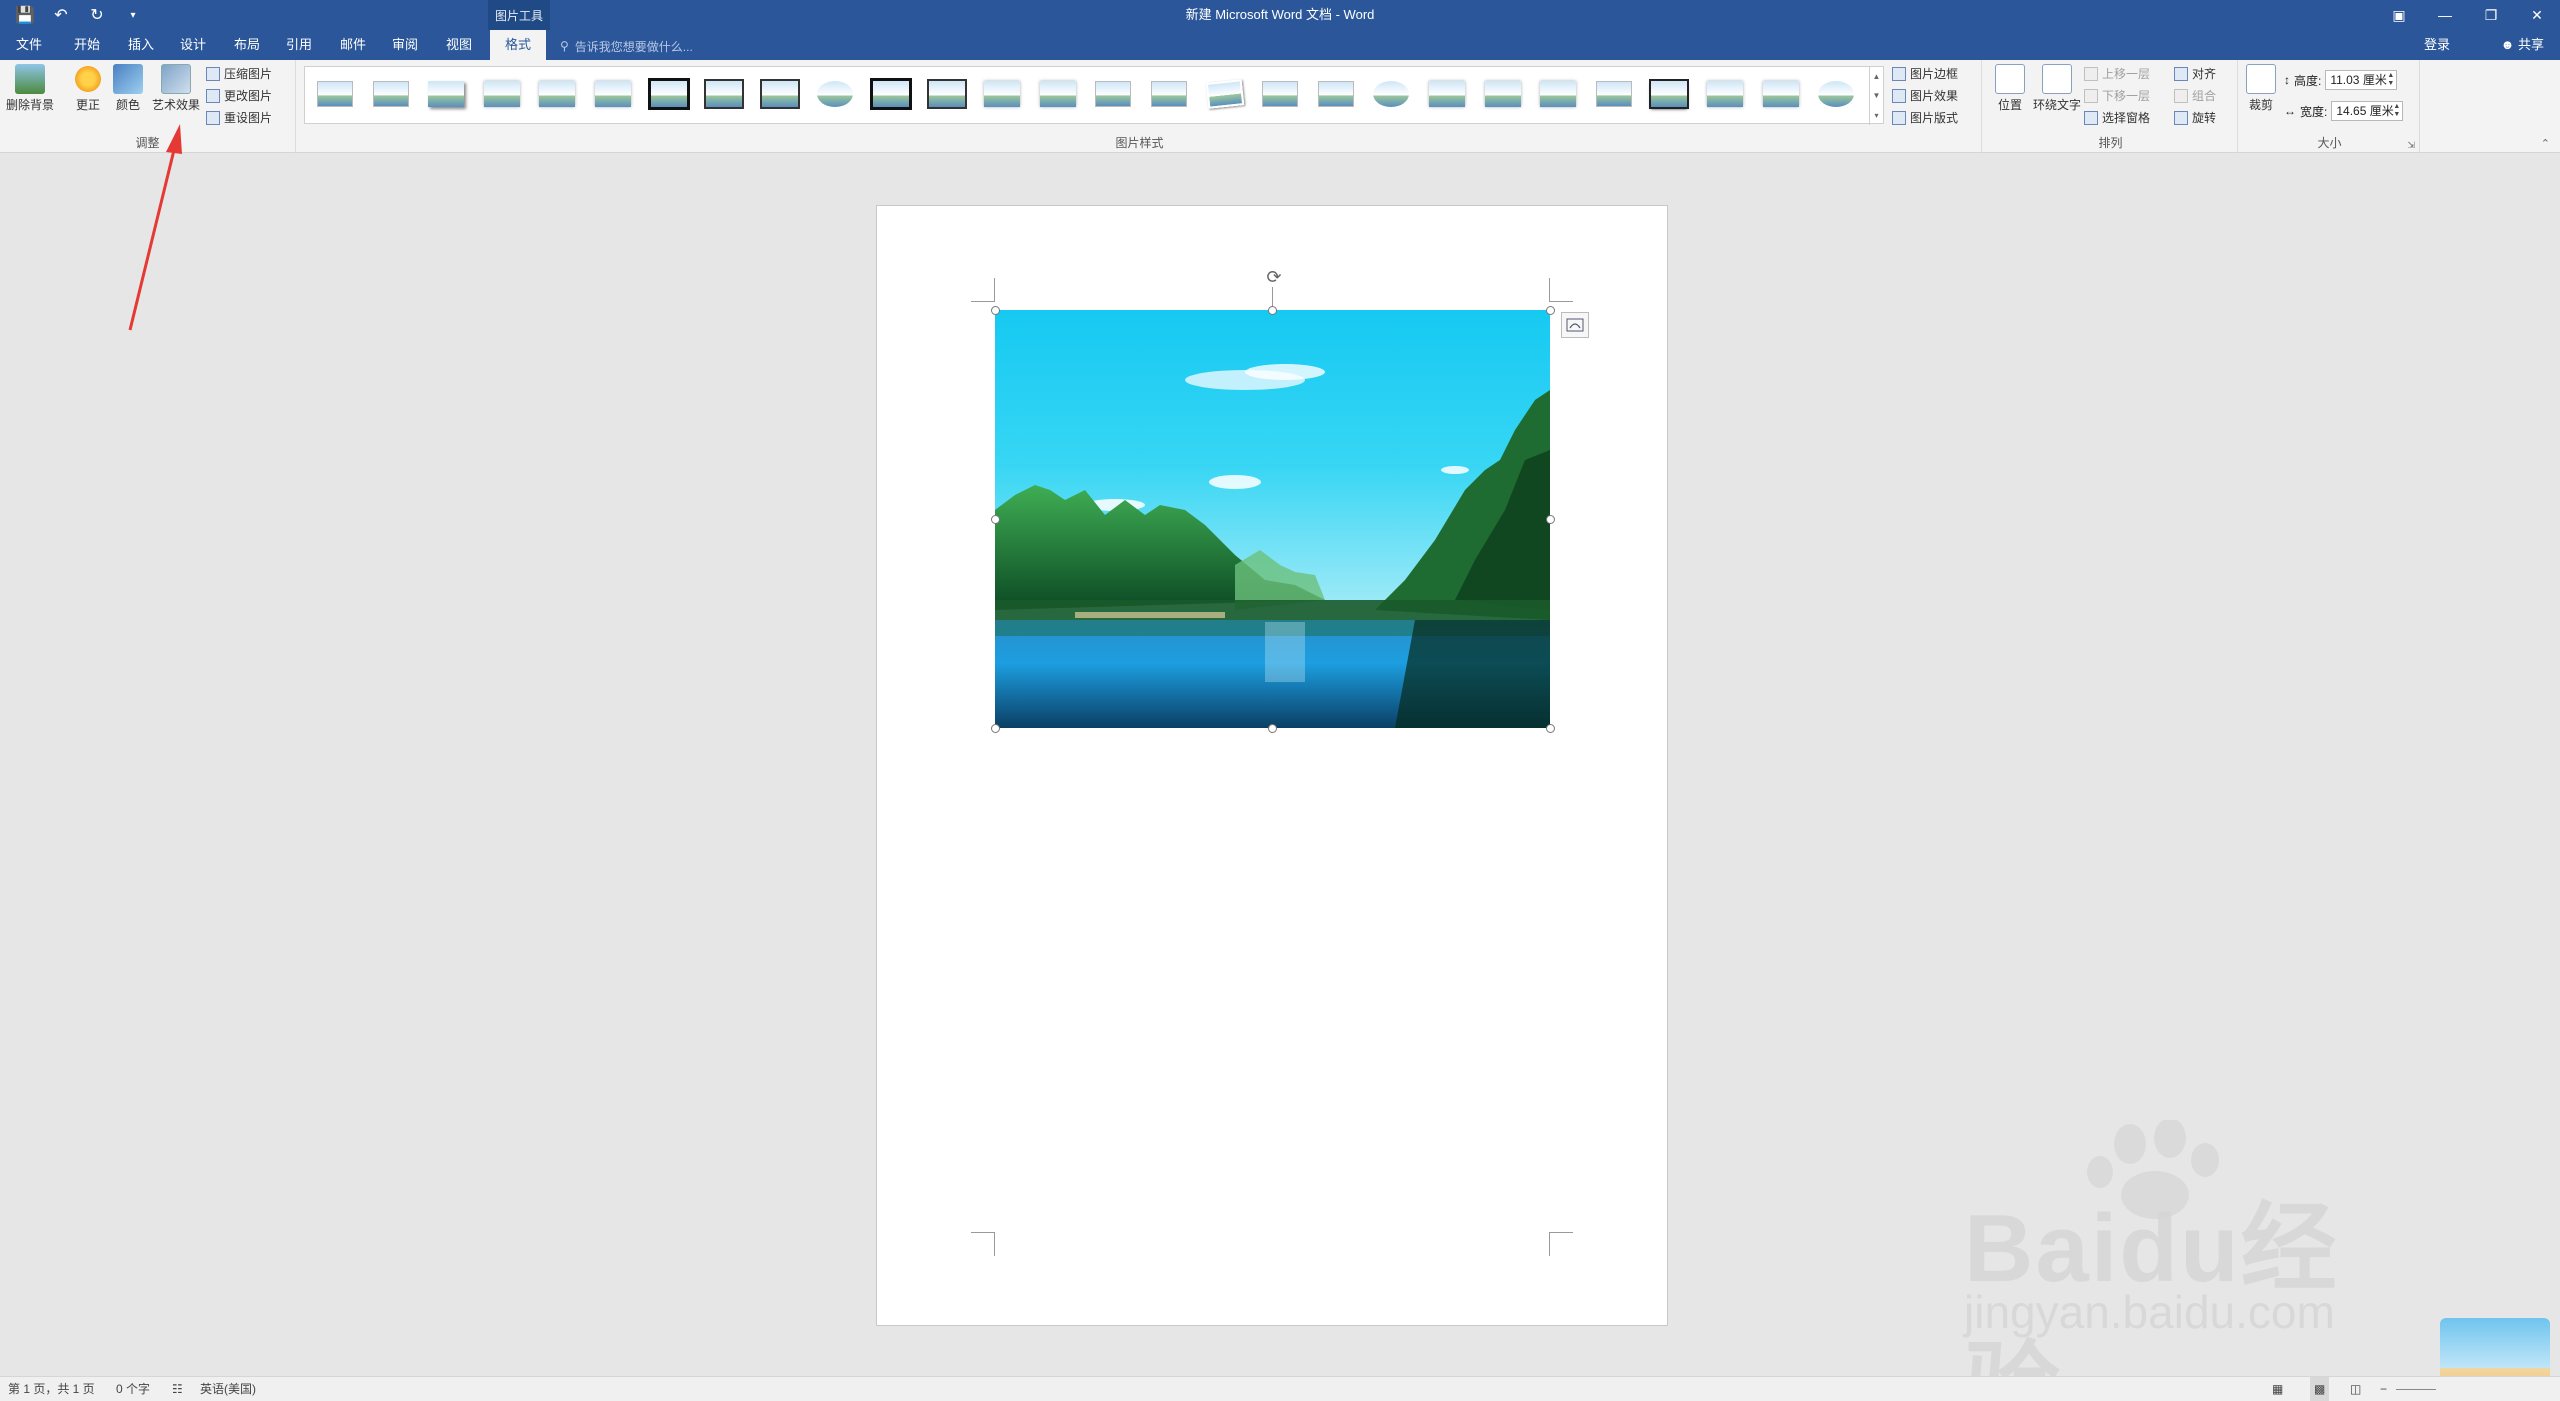 This screenshot has width=2560, height=1401. Describe the element at coordinates (193, 45) in the screenshot. I see `tab-design: 设计` at that location.